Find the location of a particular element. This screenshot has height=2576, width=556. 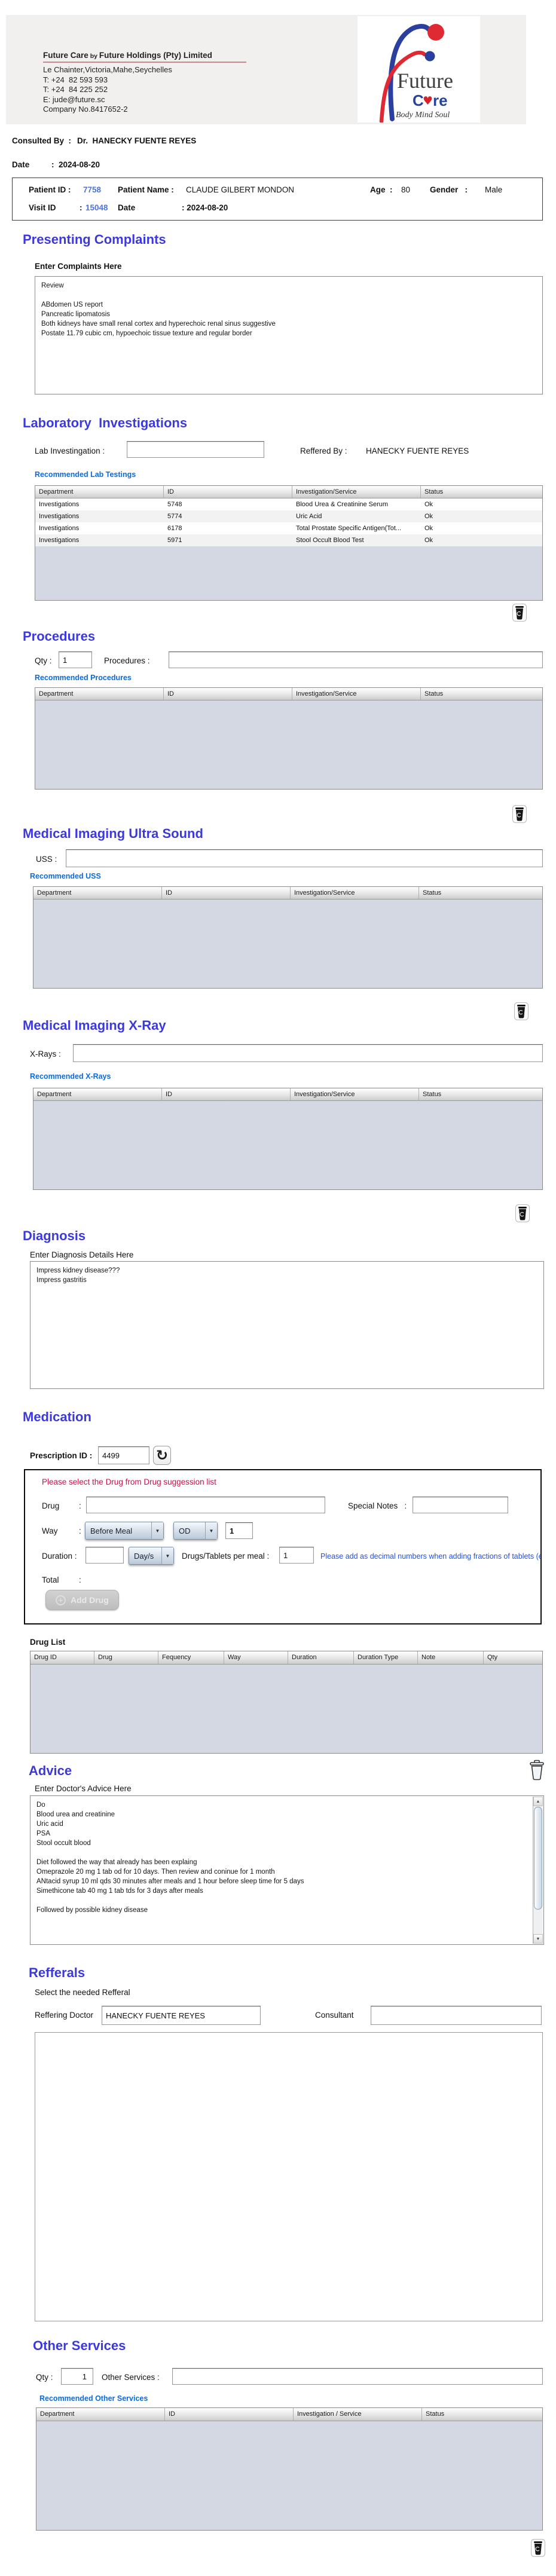

diagnosis-heading: Diagnosis is located at coordinates (55, 1235).